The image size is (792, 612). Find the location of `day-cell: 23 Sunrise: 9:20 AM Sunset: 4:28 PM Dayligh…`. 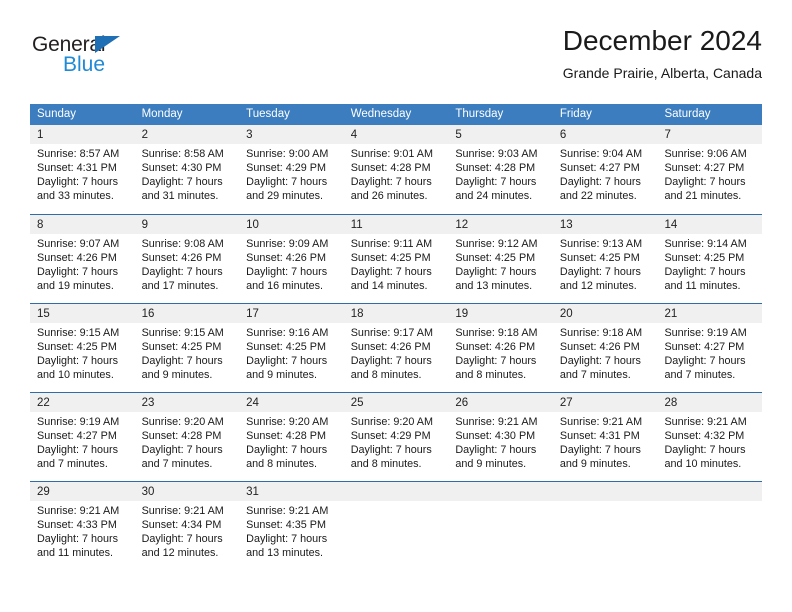

day-cell: 23 Sunrise: 9:20 AM Sunset: 4:28 PM Dayligh… is located at coordinates (187, 437).